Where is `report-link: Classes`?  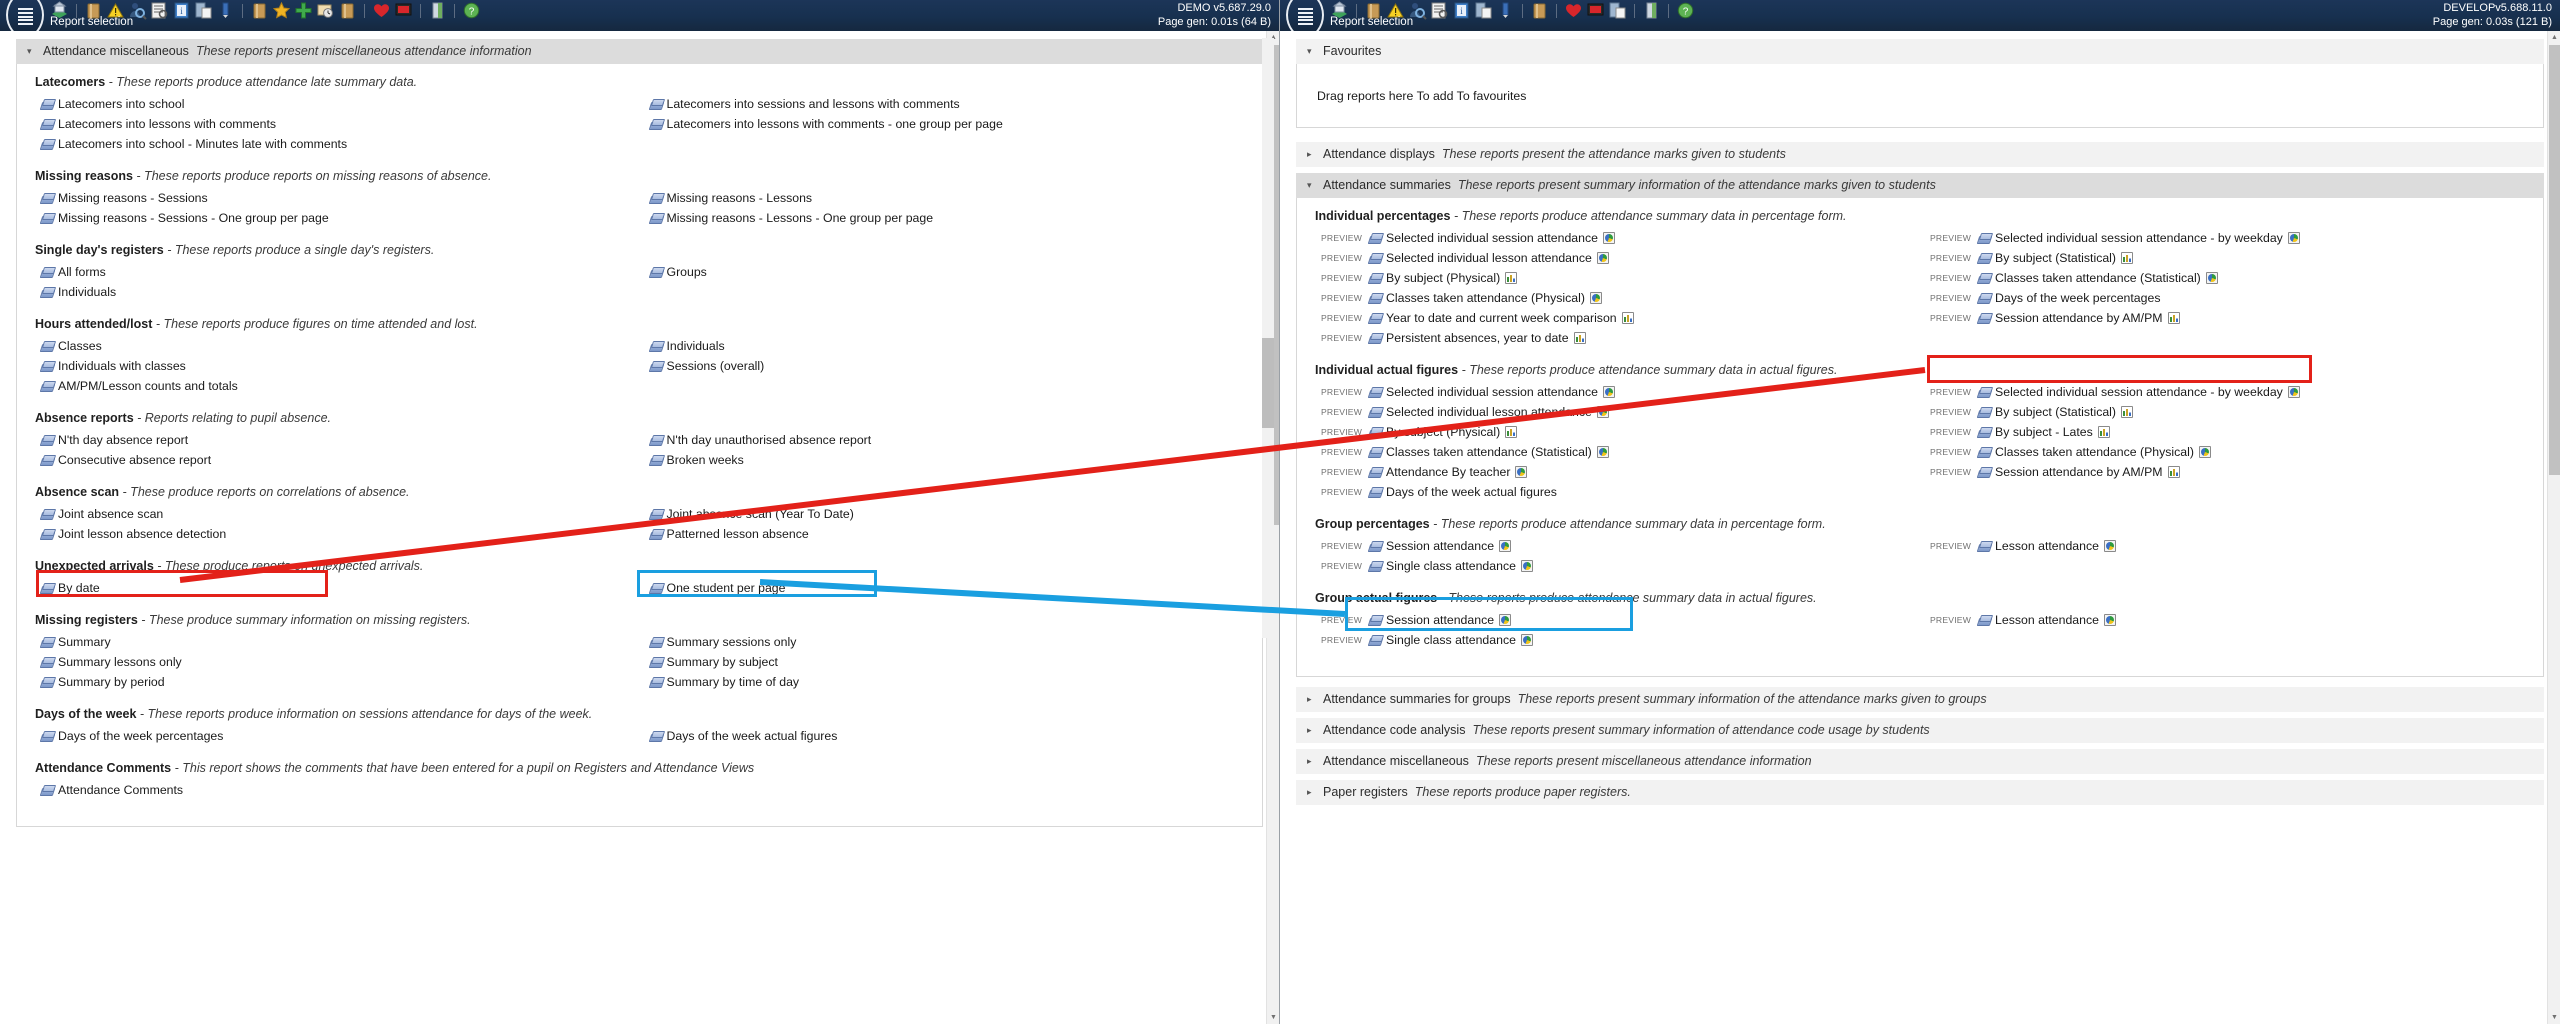
report-link: Classes is located at coordinates (335, 346).